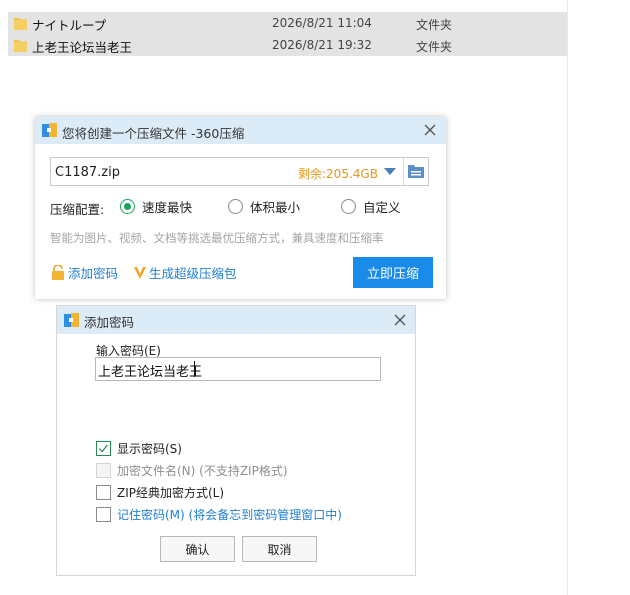 This screenshot has width=630, height=595. I want to click on radio-fastest: 速度最快, so click(156, 206).